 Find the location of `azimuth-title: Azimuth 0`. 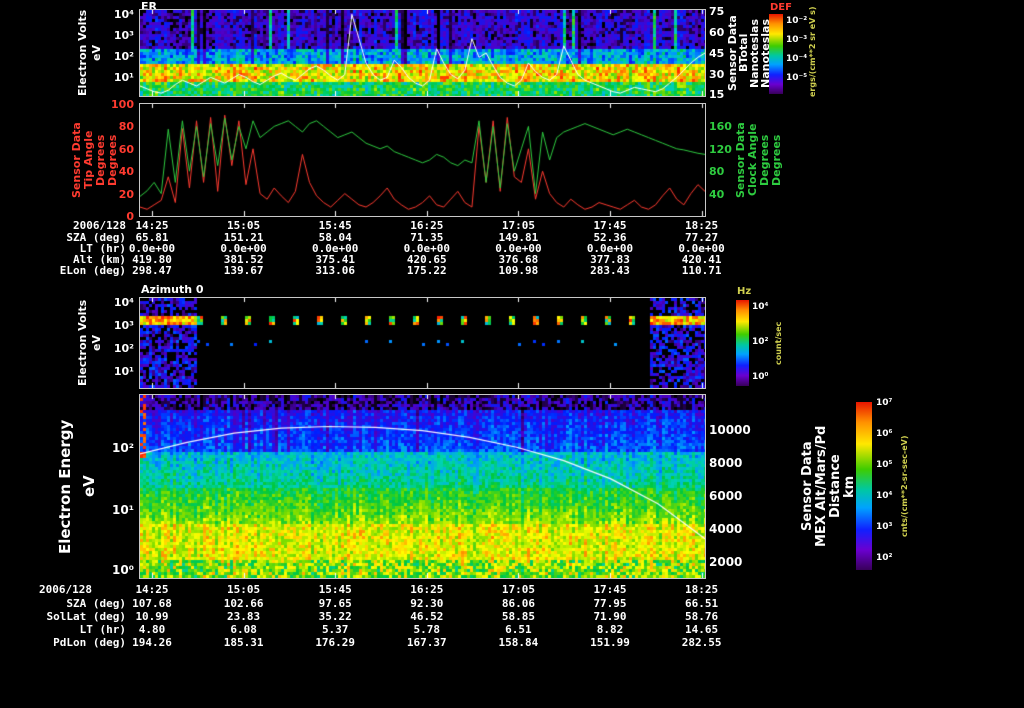

azimuth-title: Azimuth 0 is located at coordinates (172, 289).